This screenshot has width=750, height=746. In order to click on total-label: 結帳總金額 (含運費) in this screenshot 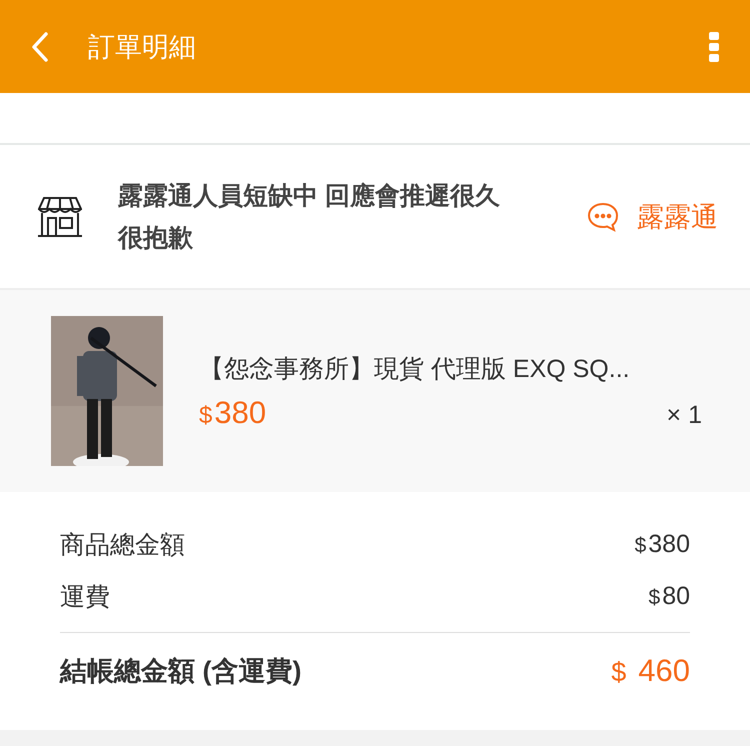, I will do `click(181, 671)`.